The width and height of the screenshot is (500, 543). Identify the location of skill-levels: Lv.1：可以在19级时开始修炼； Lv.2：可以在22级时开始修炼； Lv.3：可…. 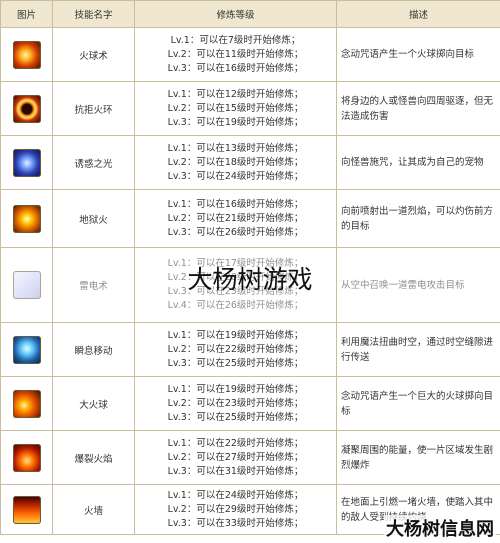
(235, 349).